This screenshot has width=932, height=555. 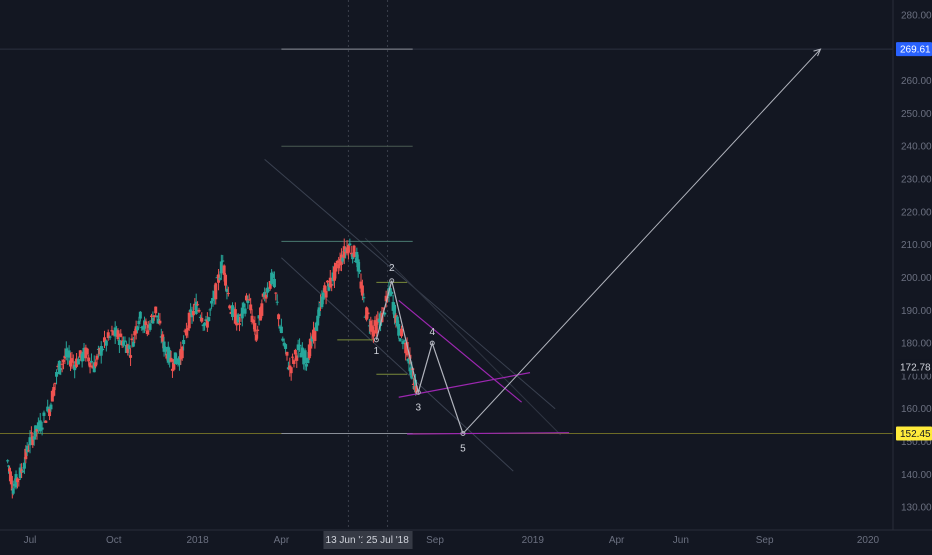 What do you see at coordinates (387, 540) in the screenshot?
I see `crosshair-date-label: 25 Jul '18` at bounding box center [387, 540].